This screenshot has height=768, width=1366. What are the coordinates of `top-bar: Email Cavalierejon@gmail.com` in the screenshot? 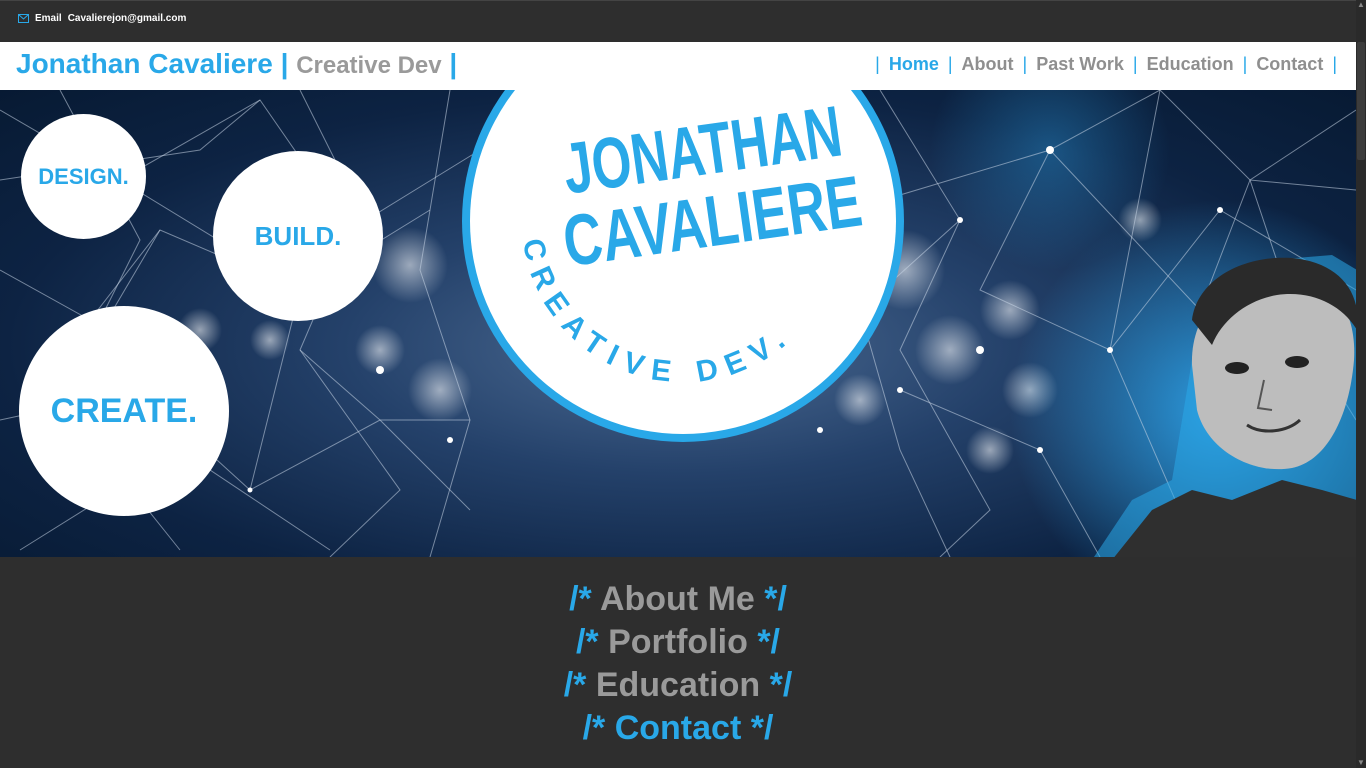 It's located at (678, 21).